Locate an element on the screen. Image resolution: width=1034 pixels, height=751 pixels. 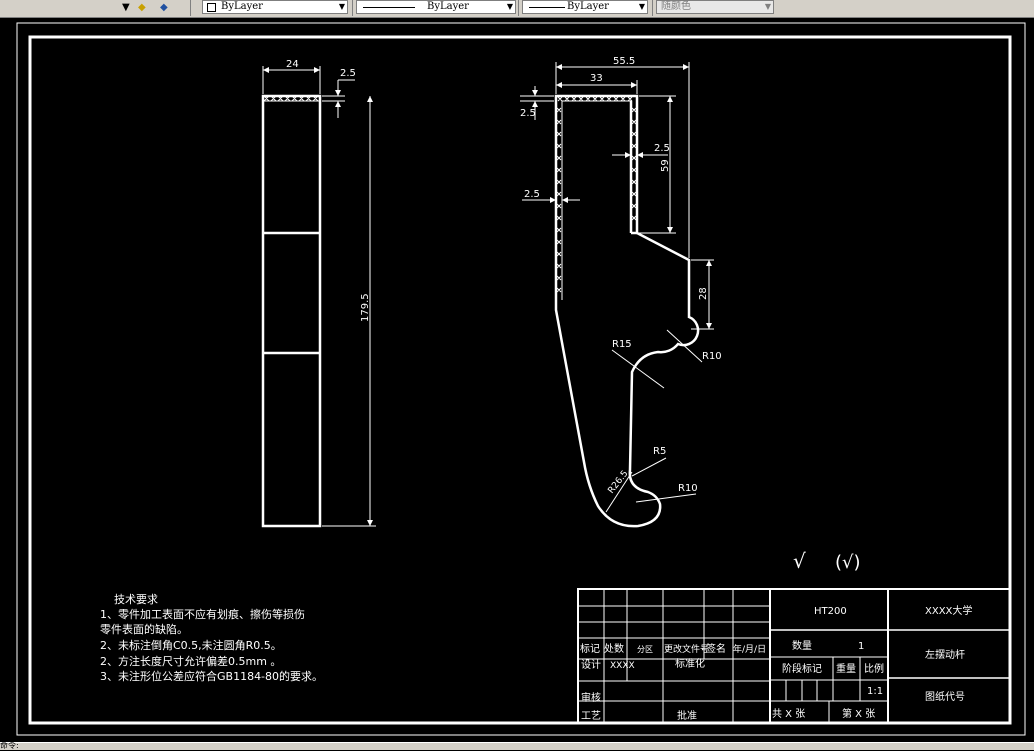
count-label: 处数 is located at coordinates (614, 648).